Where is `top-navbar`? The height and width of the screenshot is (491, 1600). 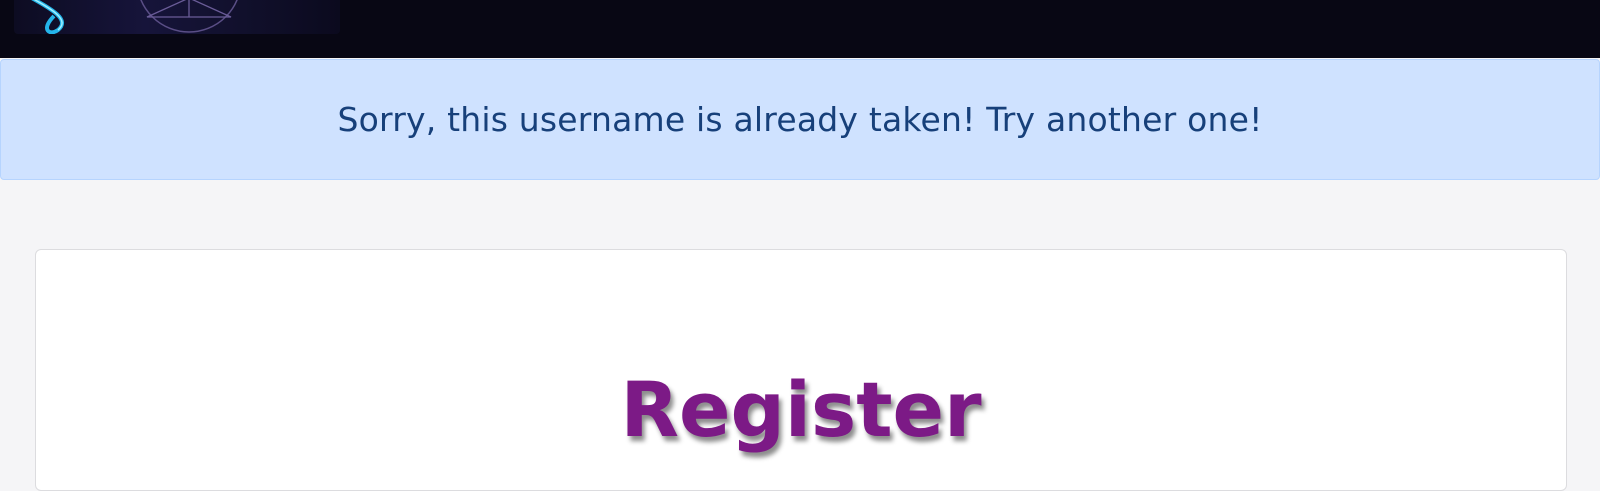
top-navbar is located at coordinates (800, 29).